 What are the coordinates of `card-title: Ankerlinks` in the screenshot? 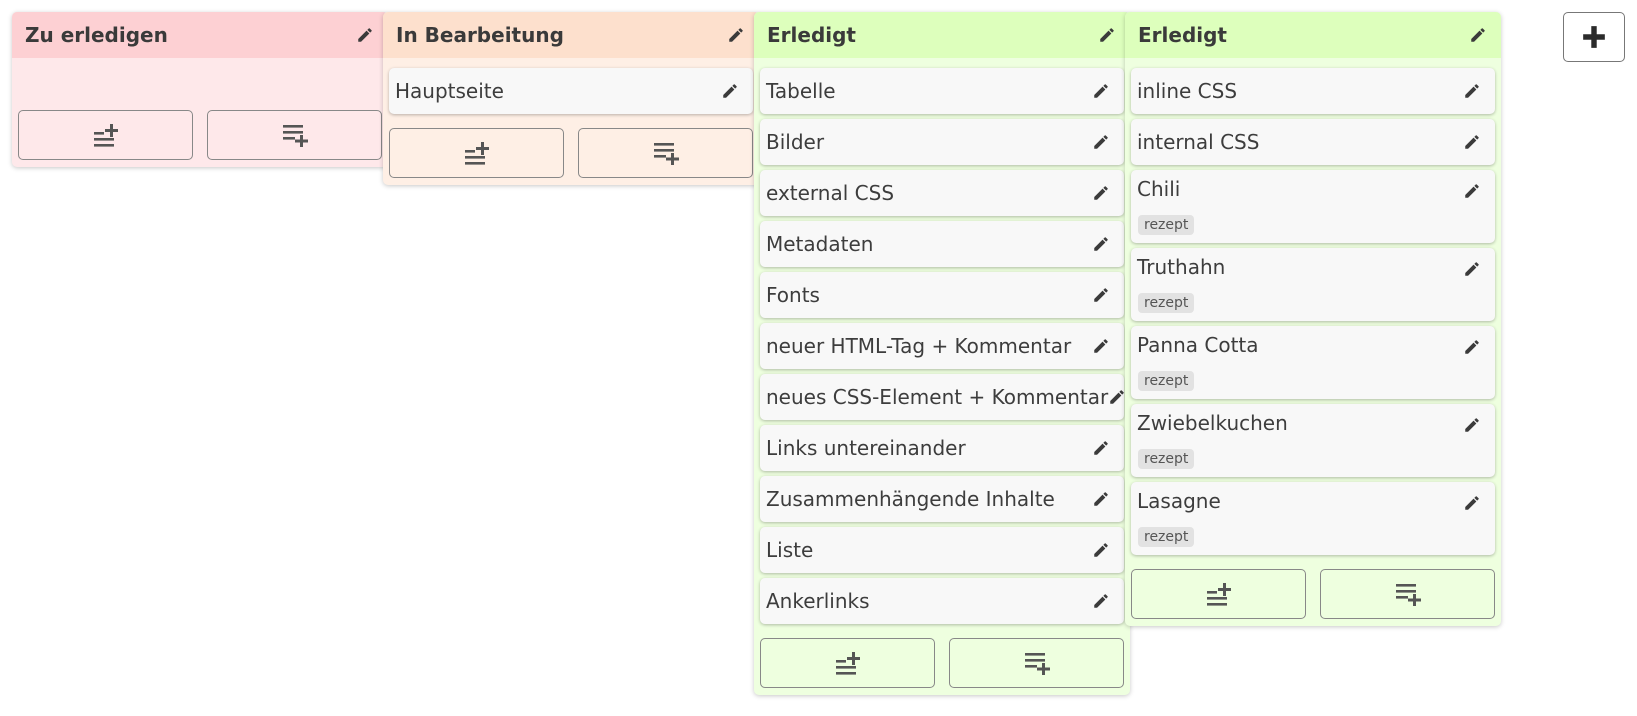 It's located at (818, 601).